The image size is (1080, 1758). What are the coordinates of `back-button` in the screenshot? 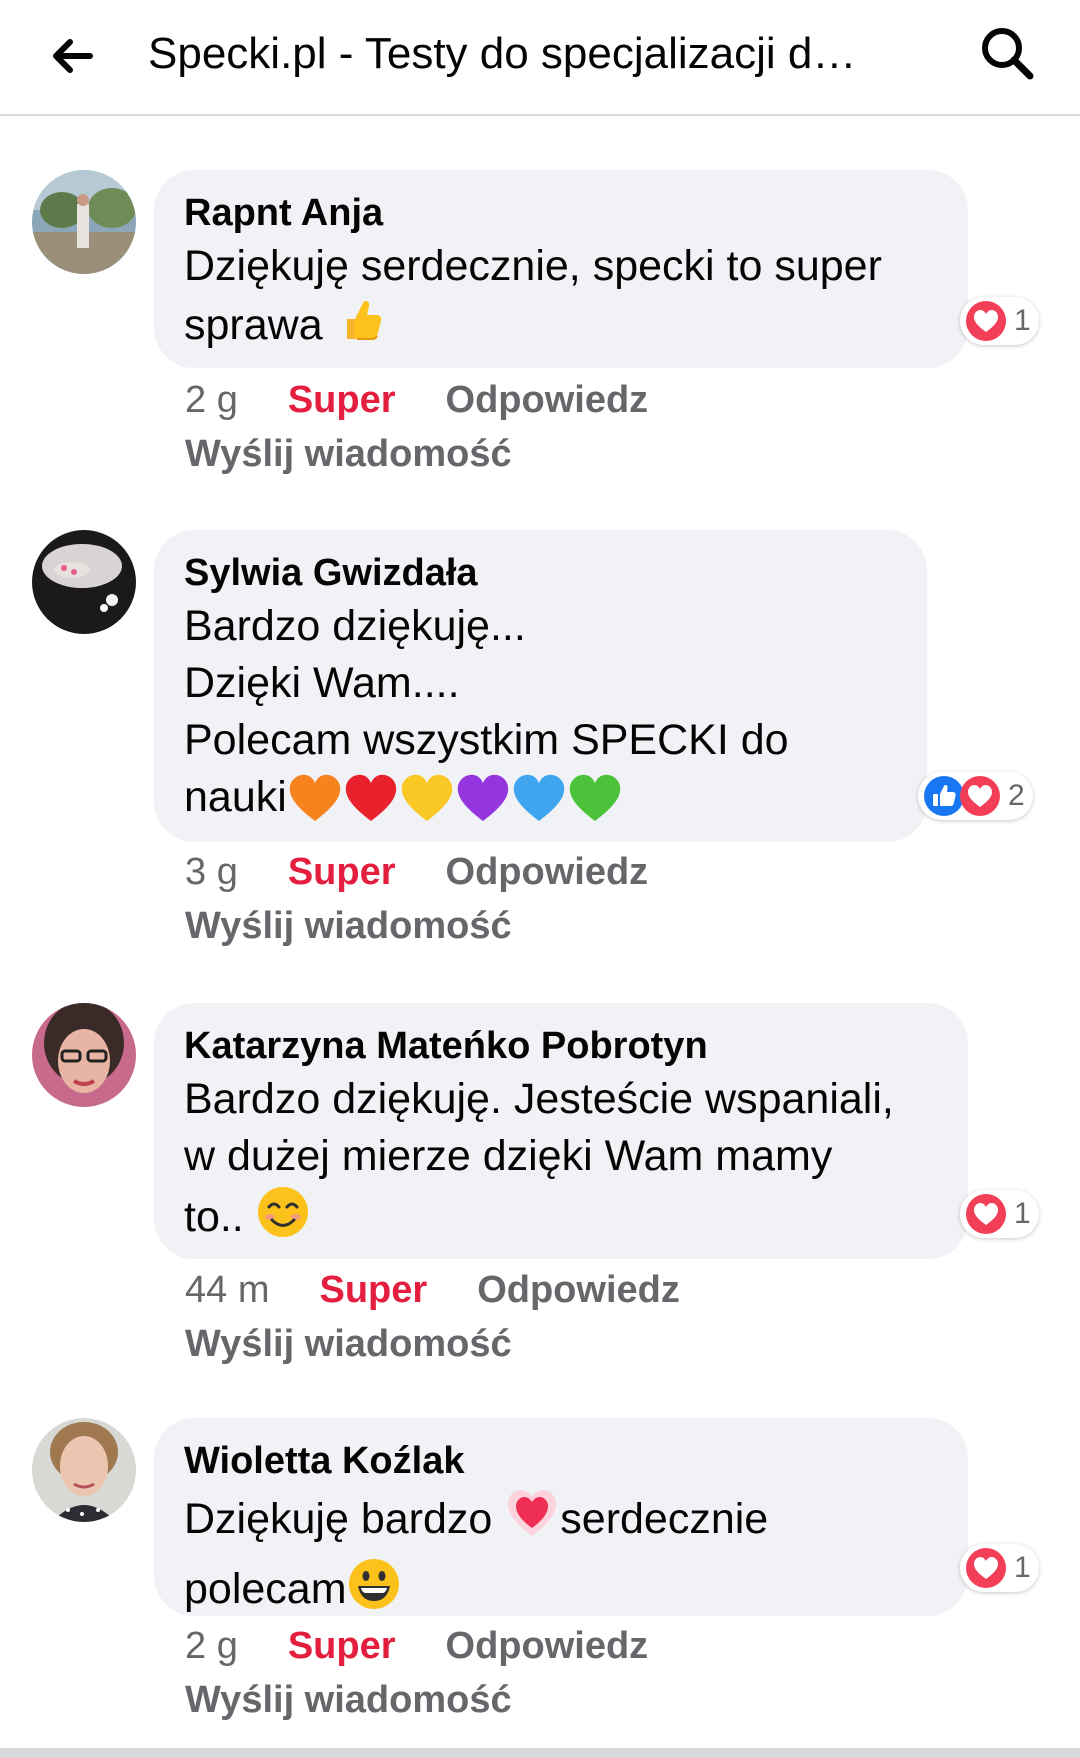 It's located at (72, 56).